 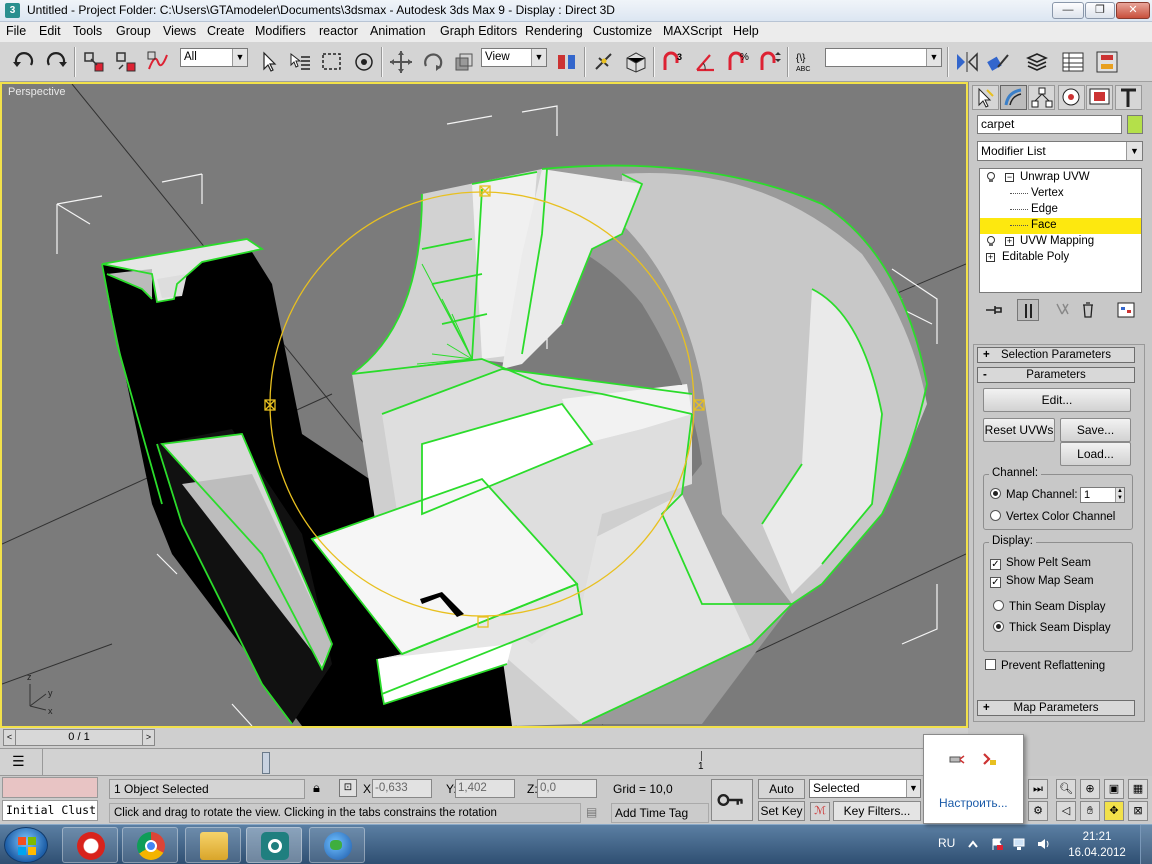 I want to click on window-crossing-icon, so click(x=363, y=61).